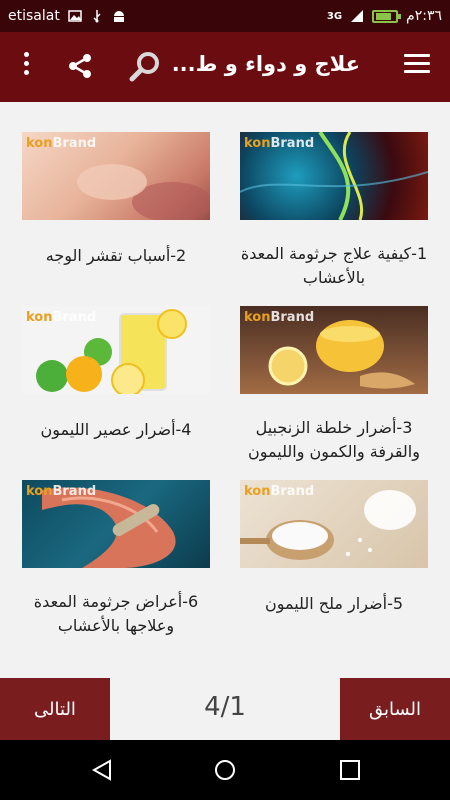 This screenshot has height=800, width=450. I want to click on carrier-label: etisalat, so click(34, 16).